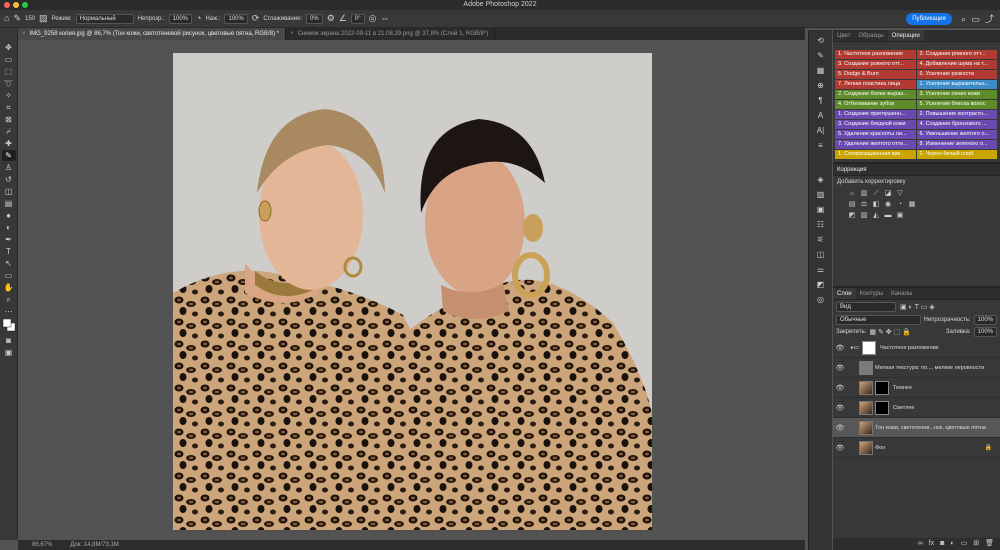  I want to click on layer-opacity-input: 100%, so click(985, 320).